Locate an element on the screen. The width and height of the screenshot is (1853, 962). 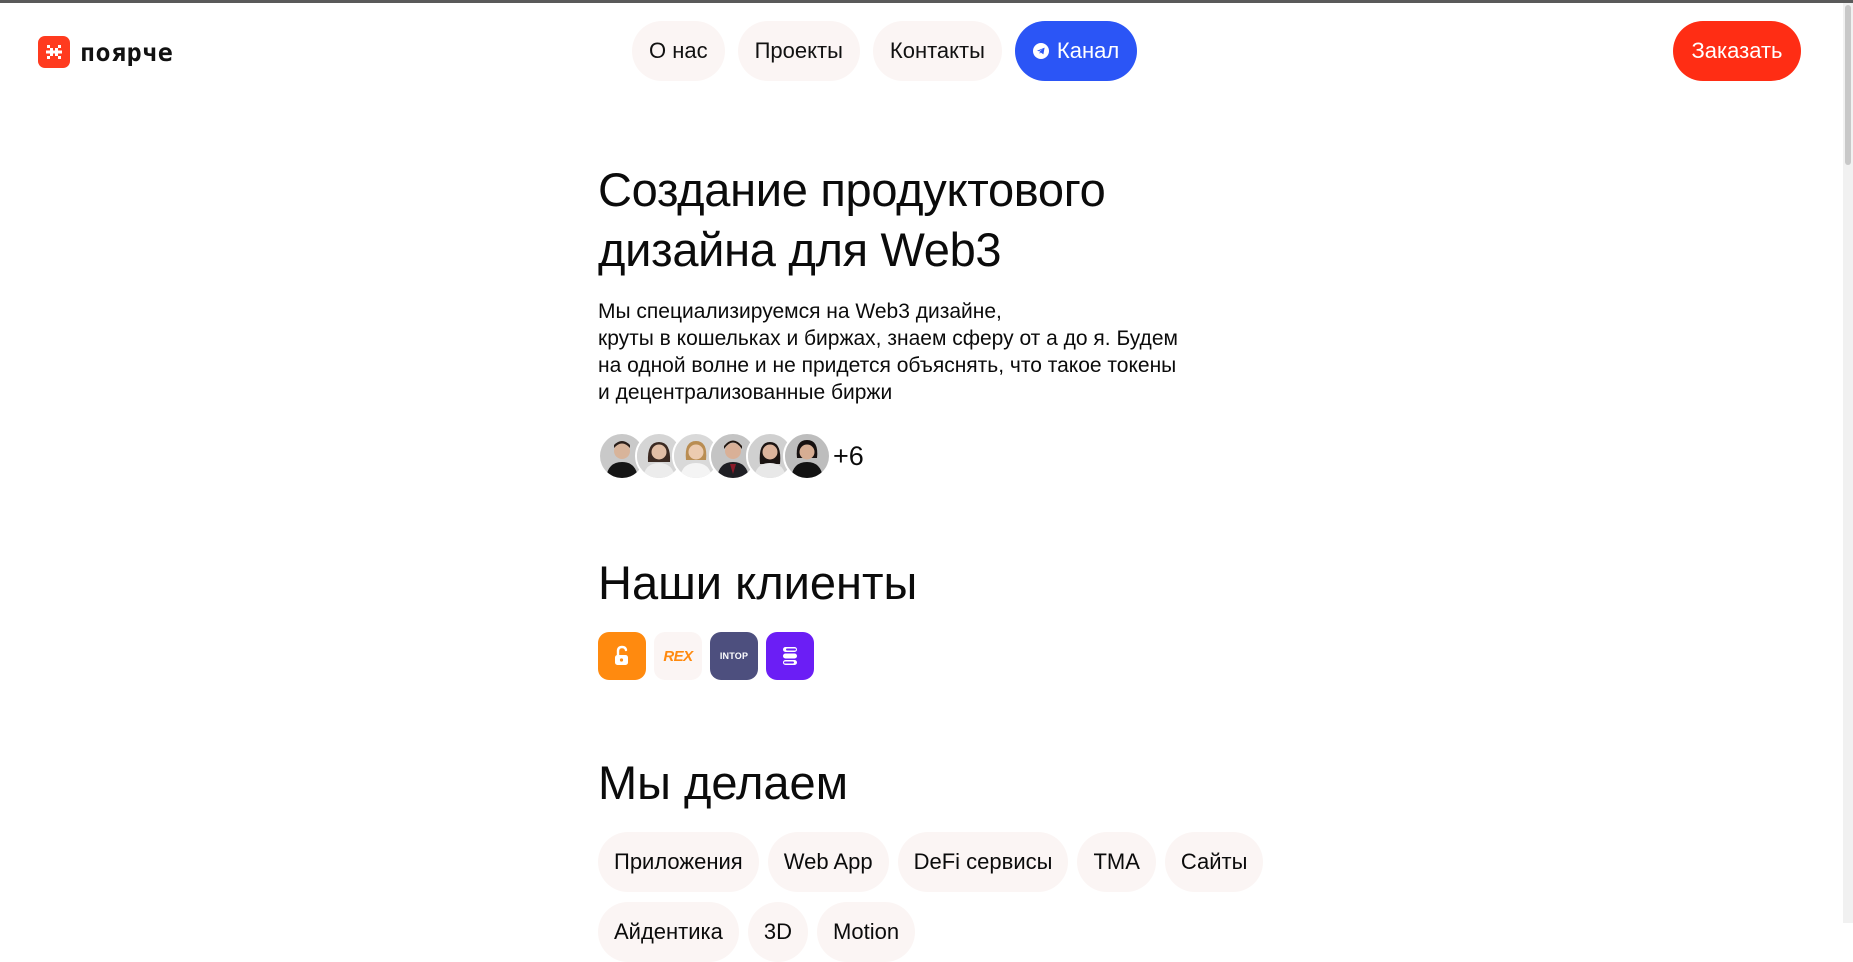
client-logo-label: INTOP is located at coordinates (734, 656).